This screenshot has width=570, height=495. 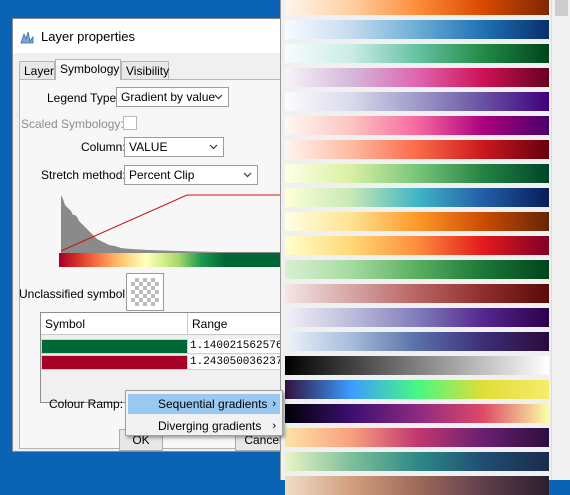 What do you see at coordinates (168, 97) in the screenshot?
I see `legend-type-value: Gradient by value` at bounding box center [168, 97].